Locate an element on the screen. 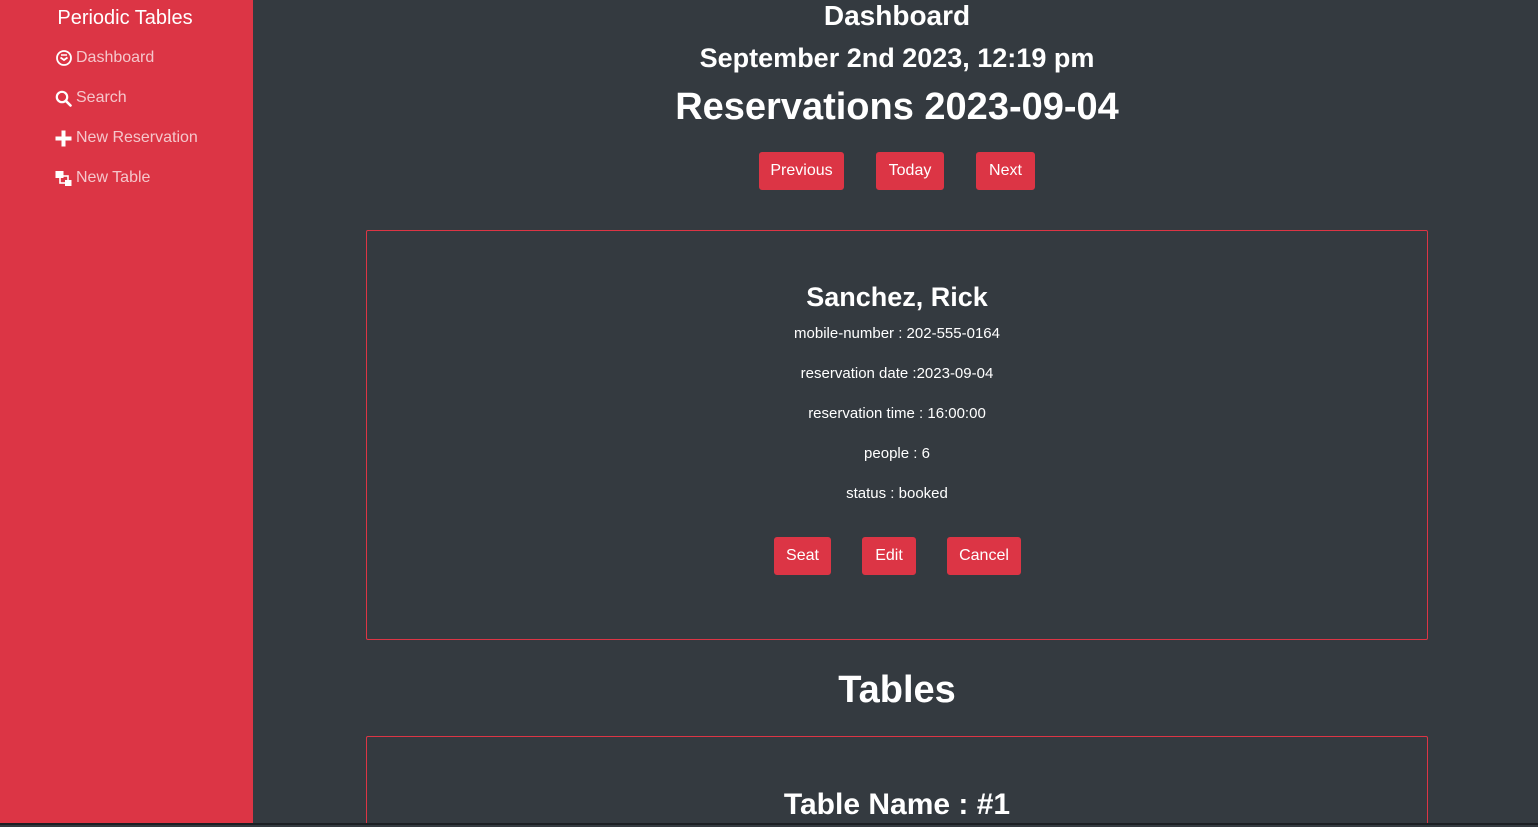  sidebar-item-dashboard: Dashboard is located at coordinates (104, 58).